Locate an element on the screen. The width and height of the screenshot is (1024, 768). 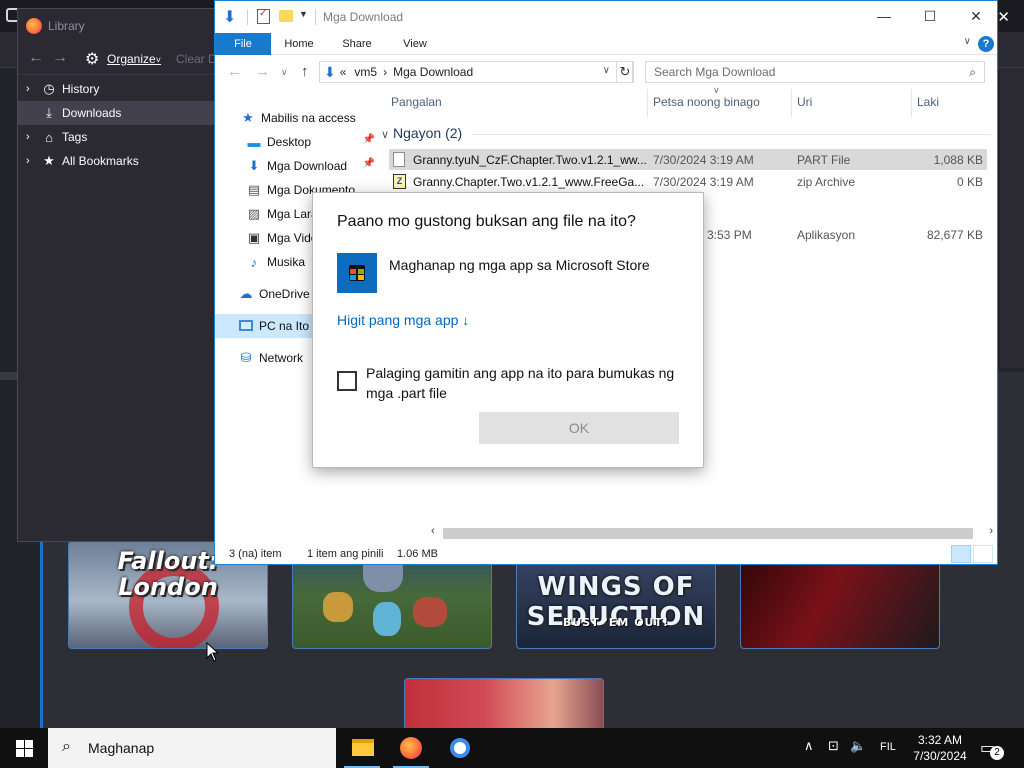
tab-file: File is located at coordinates (243, 44).